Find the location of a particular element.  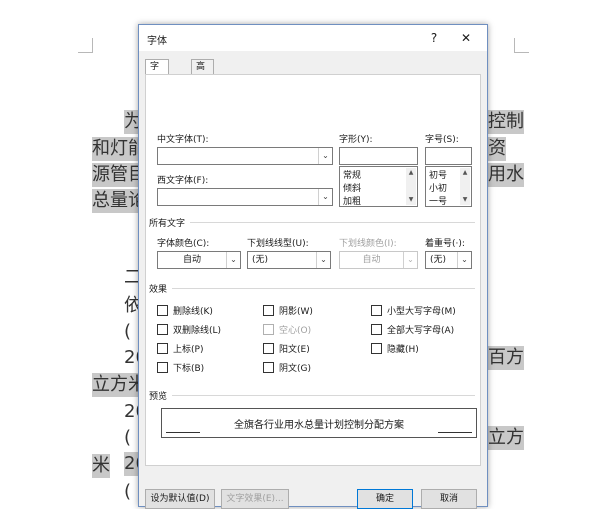

western-font-dropdown: ⌄ is located at coordinates (245, 197).